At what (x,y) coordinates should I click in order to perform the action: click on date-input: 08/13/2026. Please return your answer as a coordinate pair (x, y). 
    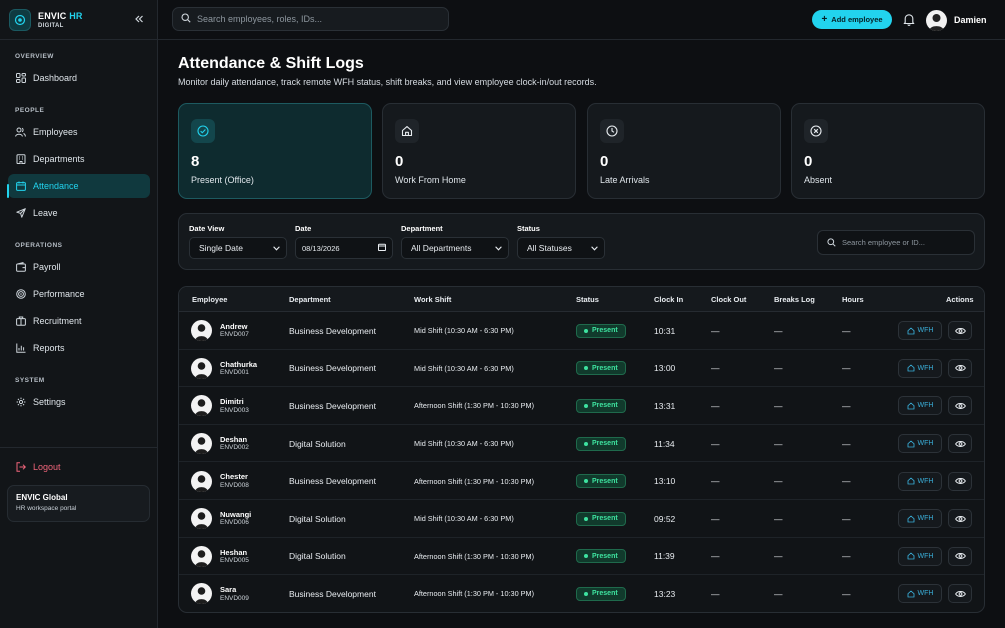
    Looking at the image, I should click on (344, 248).